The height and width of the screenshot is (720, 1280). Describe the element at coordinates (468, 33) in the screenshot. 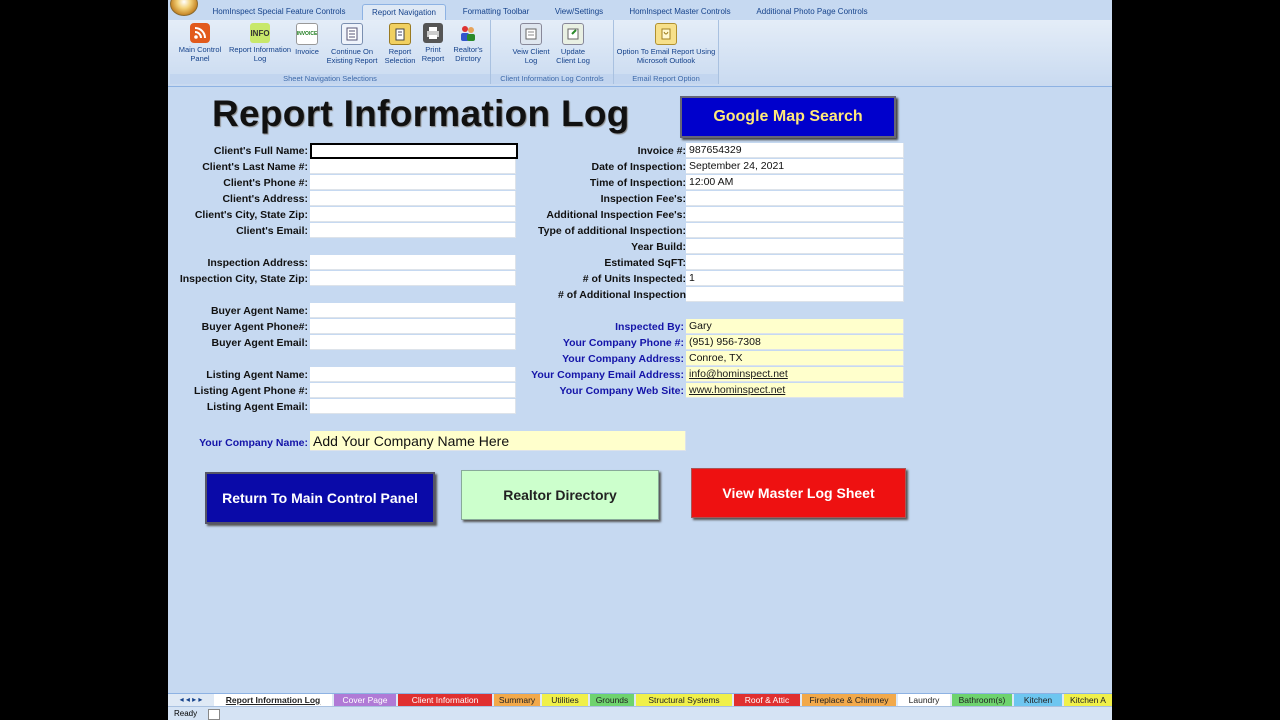

I see `people-icon` at that location.